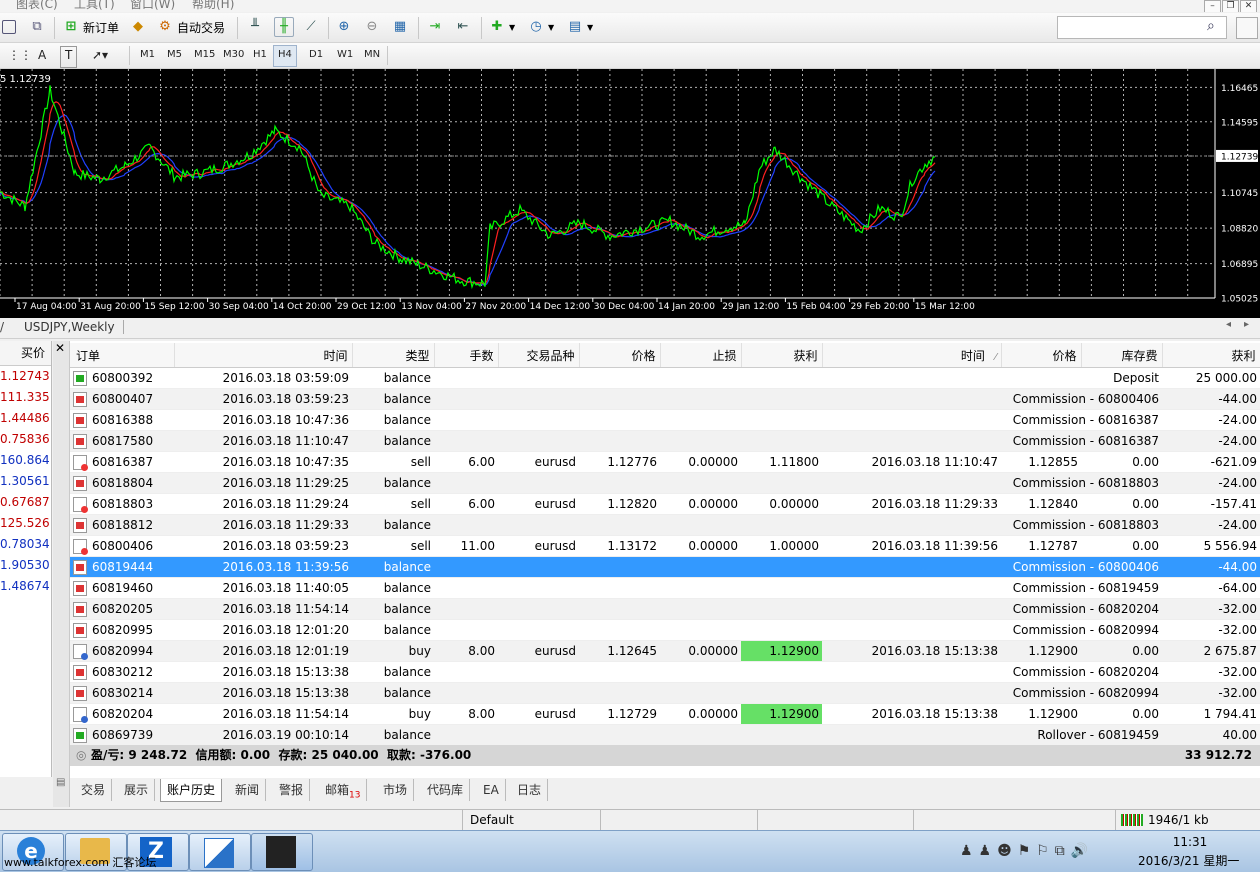 The height and width of the screenshot is (872, 1260). I want to click on market-watch-row: 111.335, so click(25, 397).